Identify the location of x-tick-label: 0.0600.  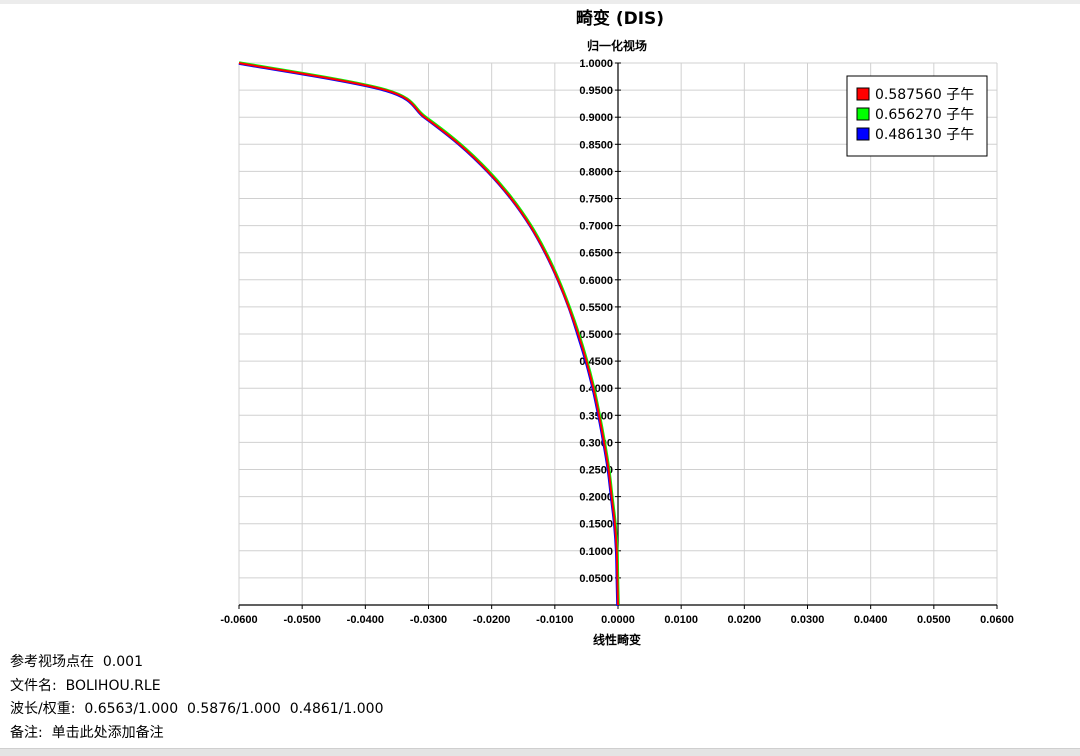
(997, 620).